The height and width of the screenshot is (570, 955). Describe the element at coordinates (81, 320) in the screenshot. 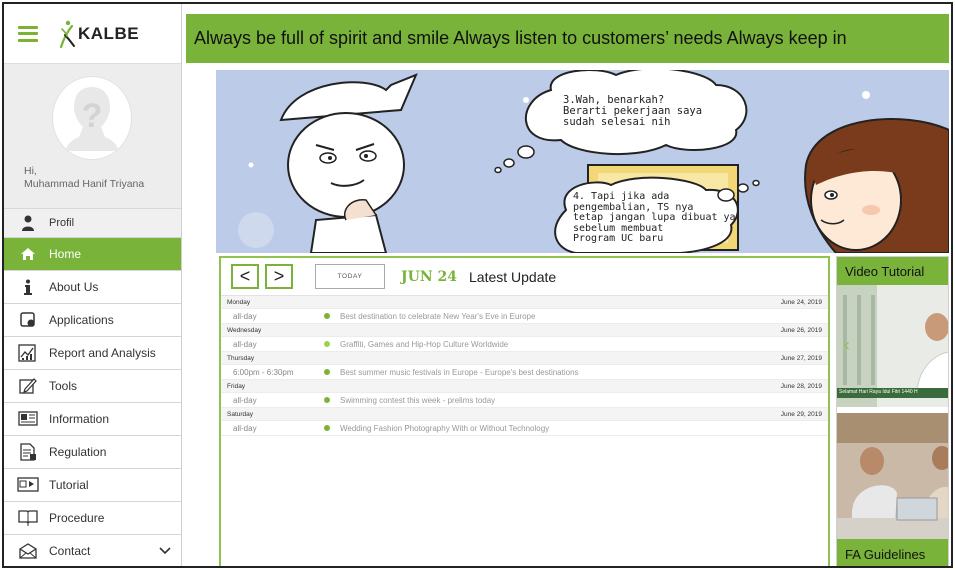

I see `sidebar-item-label: Applications` at that location.